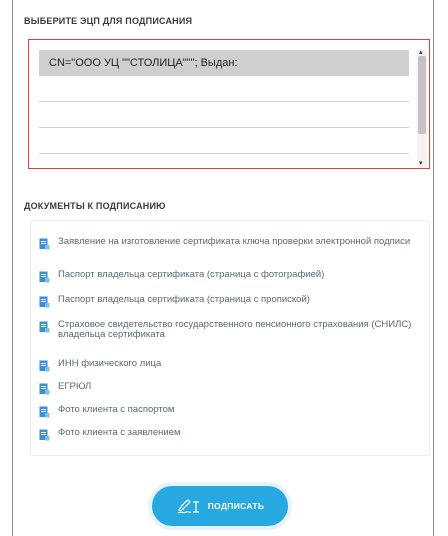 Image resolution: width=448 pixels, height=536 pixels. Describe the element at coordinates (116, 409) in the screenshot. I see `document-label: Фото клиента с паспортом` at that location.